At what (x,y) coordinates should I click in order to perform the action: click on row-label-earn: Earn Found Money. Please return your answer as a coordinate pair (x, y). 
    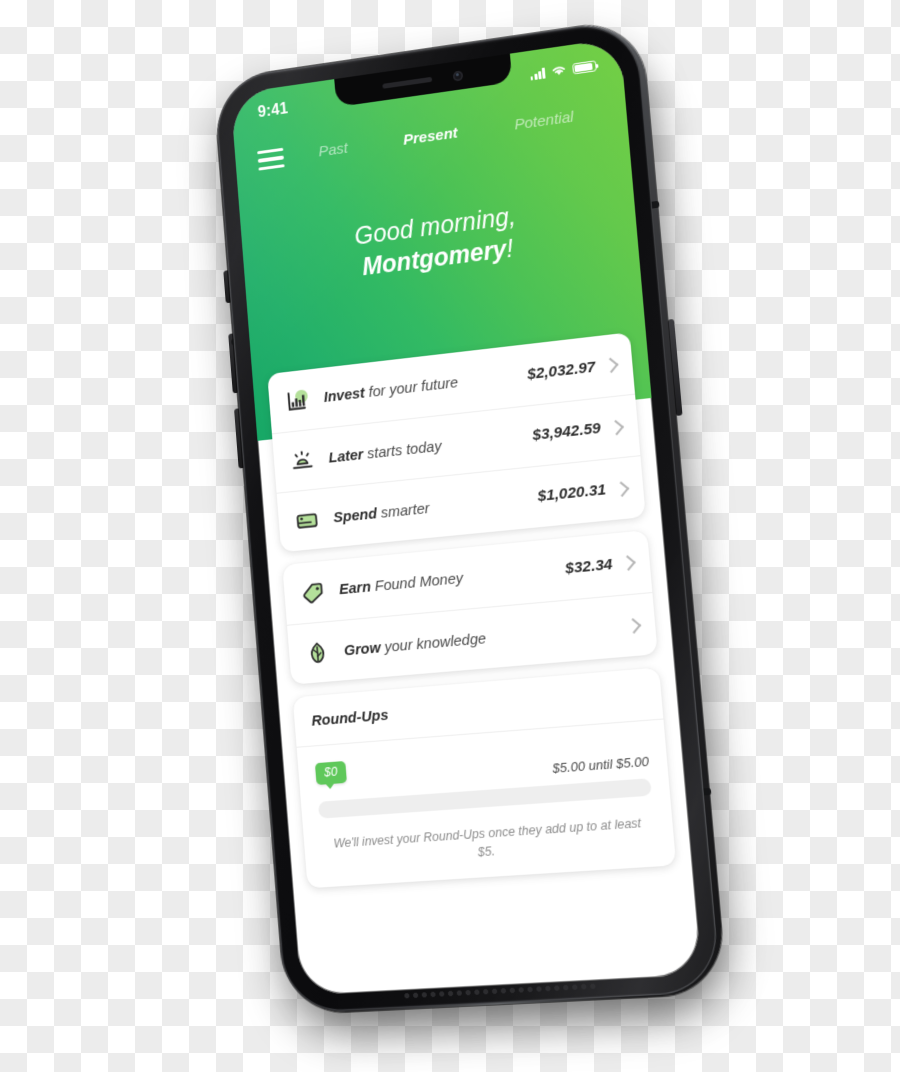
    Looking at the image, I should click on (452, 579).